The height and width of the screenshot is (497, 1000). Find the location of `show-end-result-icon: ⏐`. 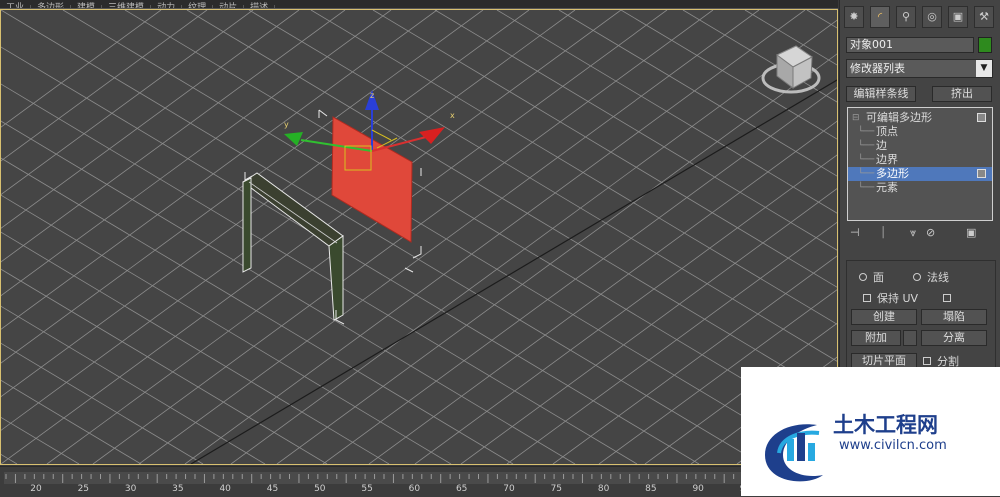

show-end-result-icon: ⏐ is located at coordinates (883, 233).